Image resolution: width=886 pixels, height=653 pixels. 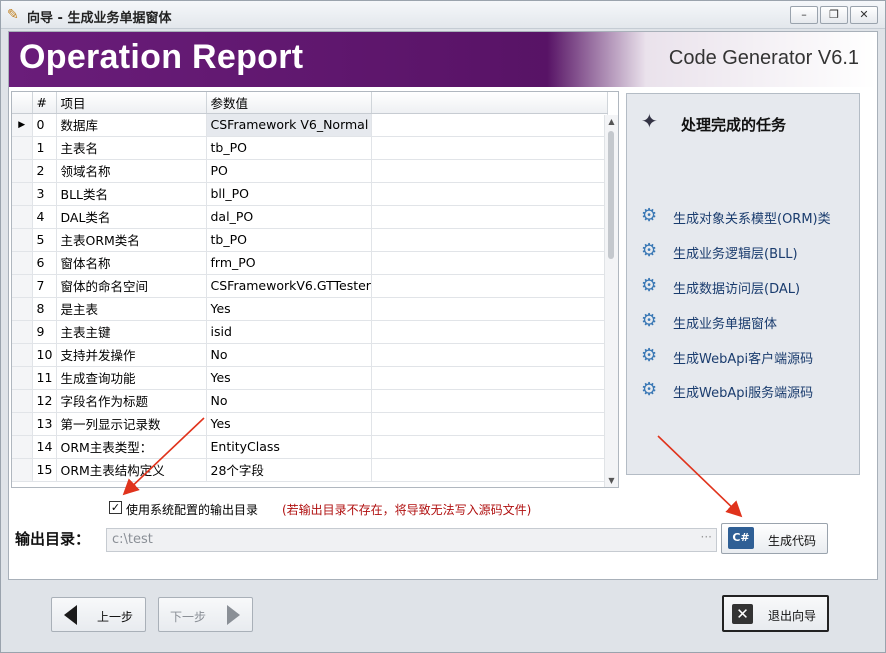 I want to click on task-heading: 处理完成的任务, so click(x=734, y=125).